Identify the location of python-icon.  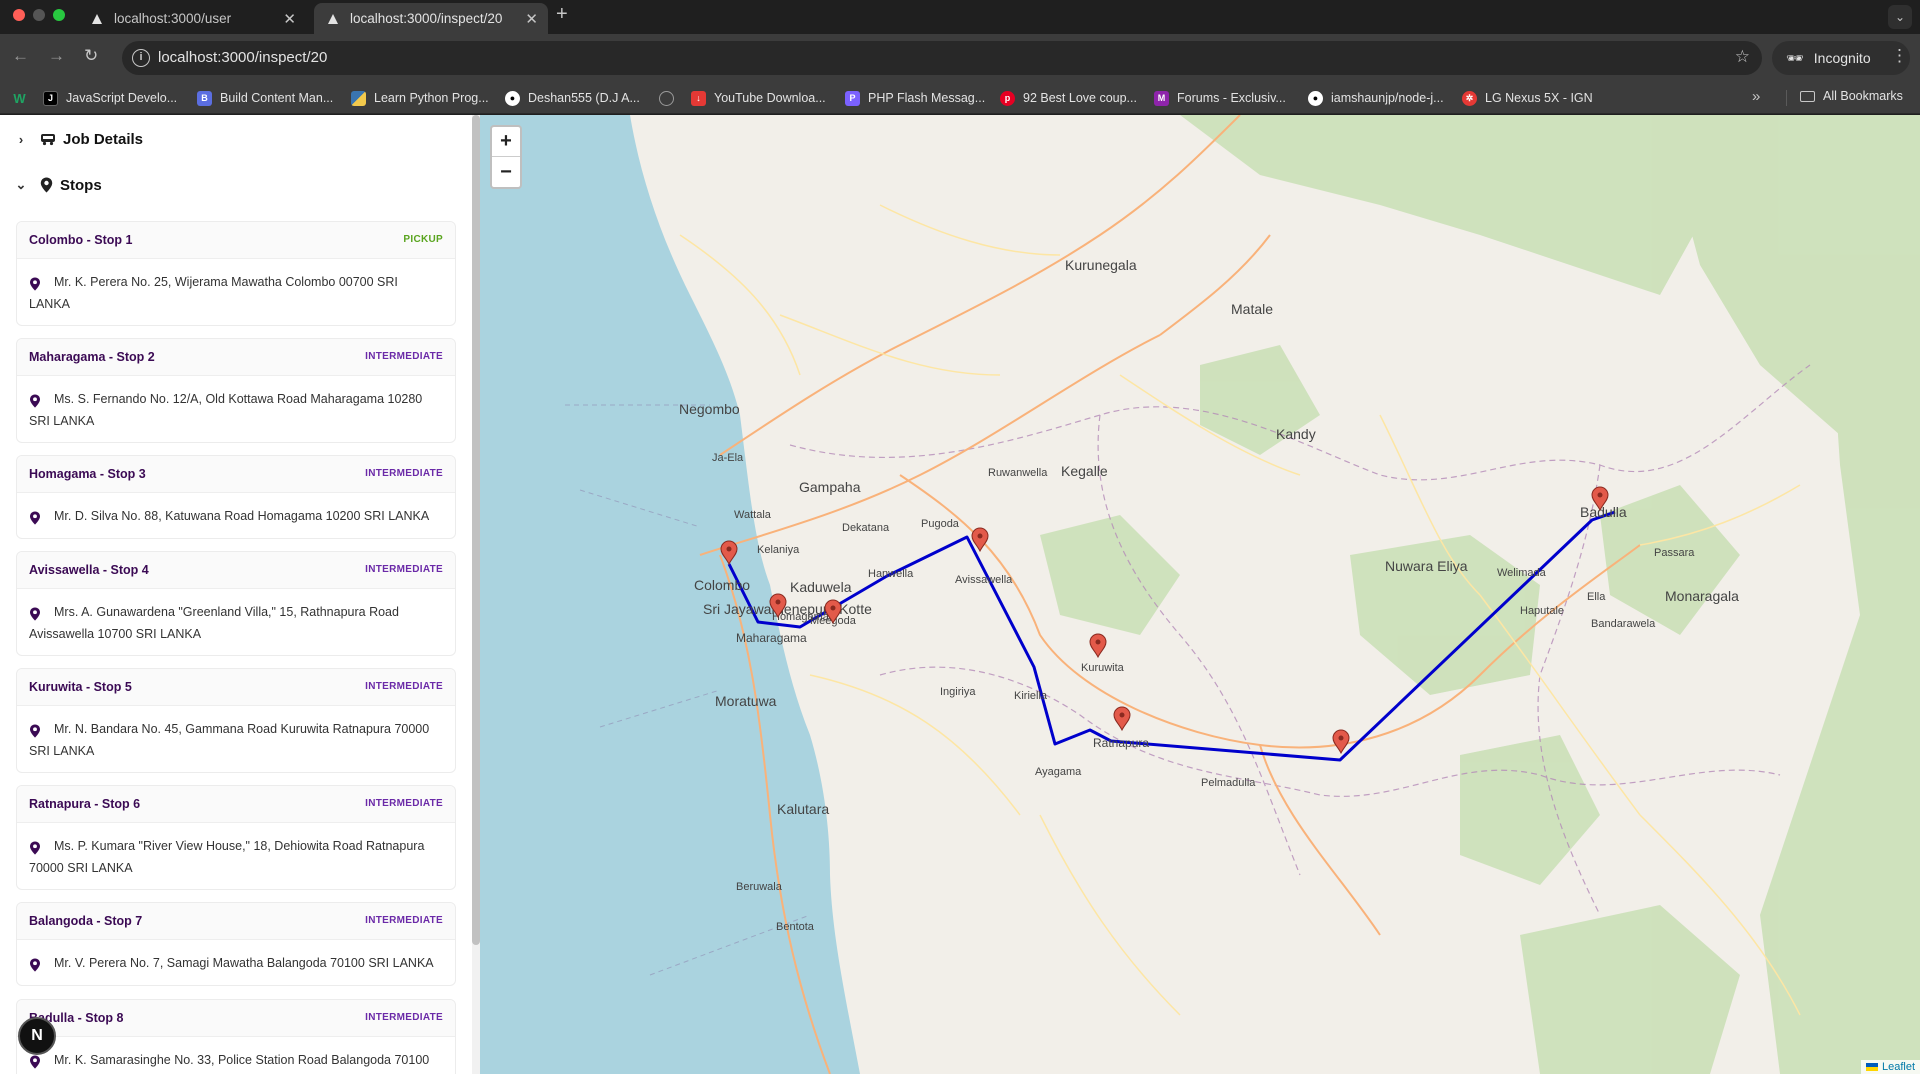
(358, 98).